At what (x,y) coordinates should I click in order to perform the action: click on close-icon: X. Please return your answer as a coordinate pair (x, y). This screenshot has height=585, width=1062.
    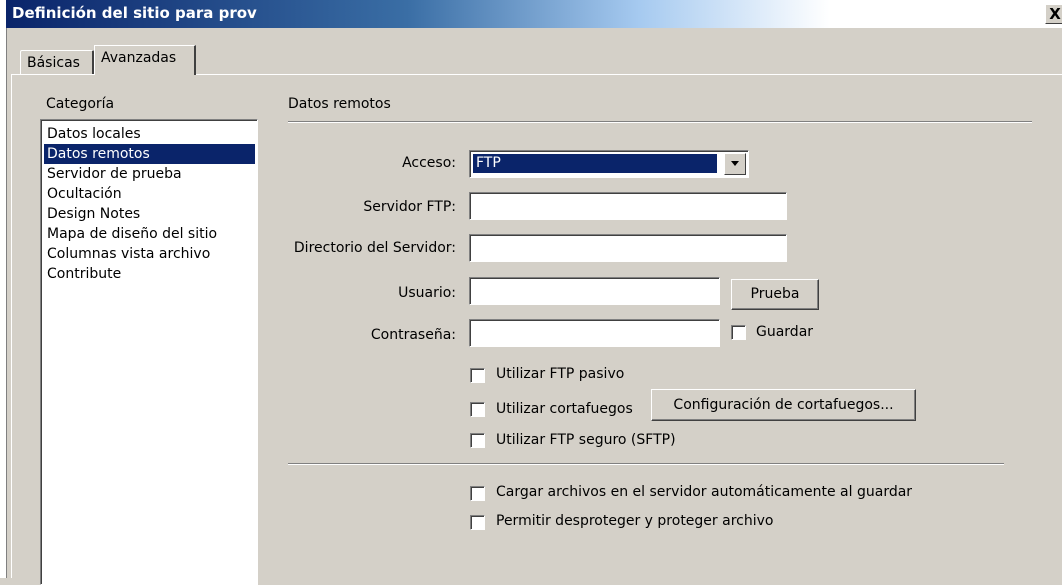
    Looking at the image, I should click on (1055, 14).